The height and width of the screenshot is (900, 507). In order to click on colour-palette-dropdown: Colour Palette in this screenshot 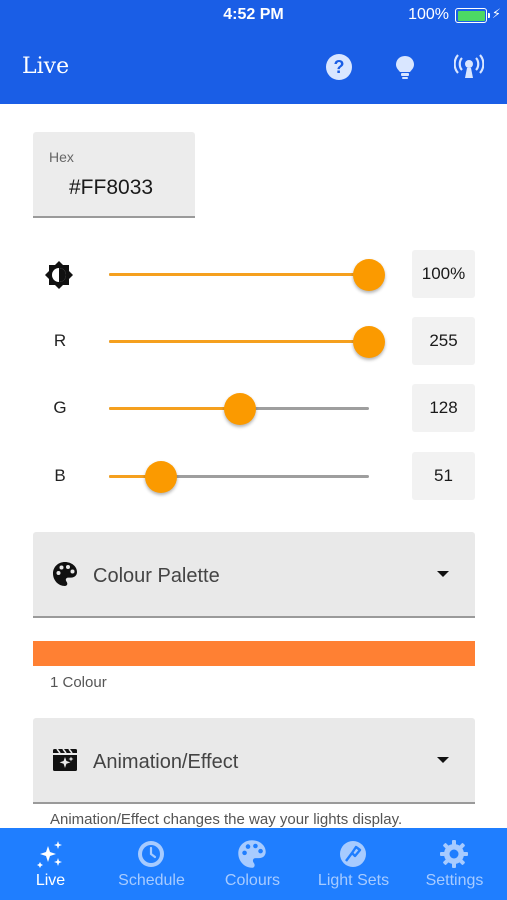, I will do `click(254, 575)`.